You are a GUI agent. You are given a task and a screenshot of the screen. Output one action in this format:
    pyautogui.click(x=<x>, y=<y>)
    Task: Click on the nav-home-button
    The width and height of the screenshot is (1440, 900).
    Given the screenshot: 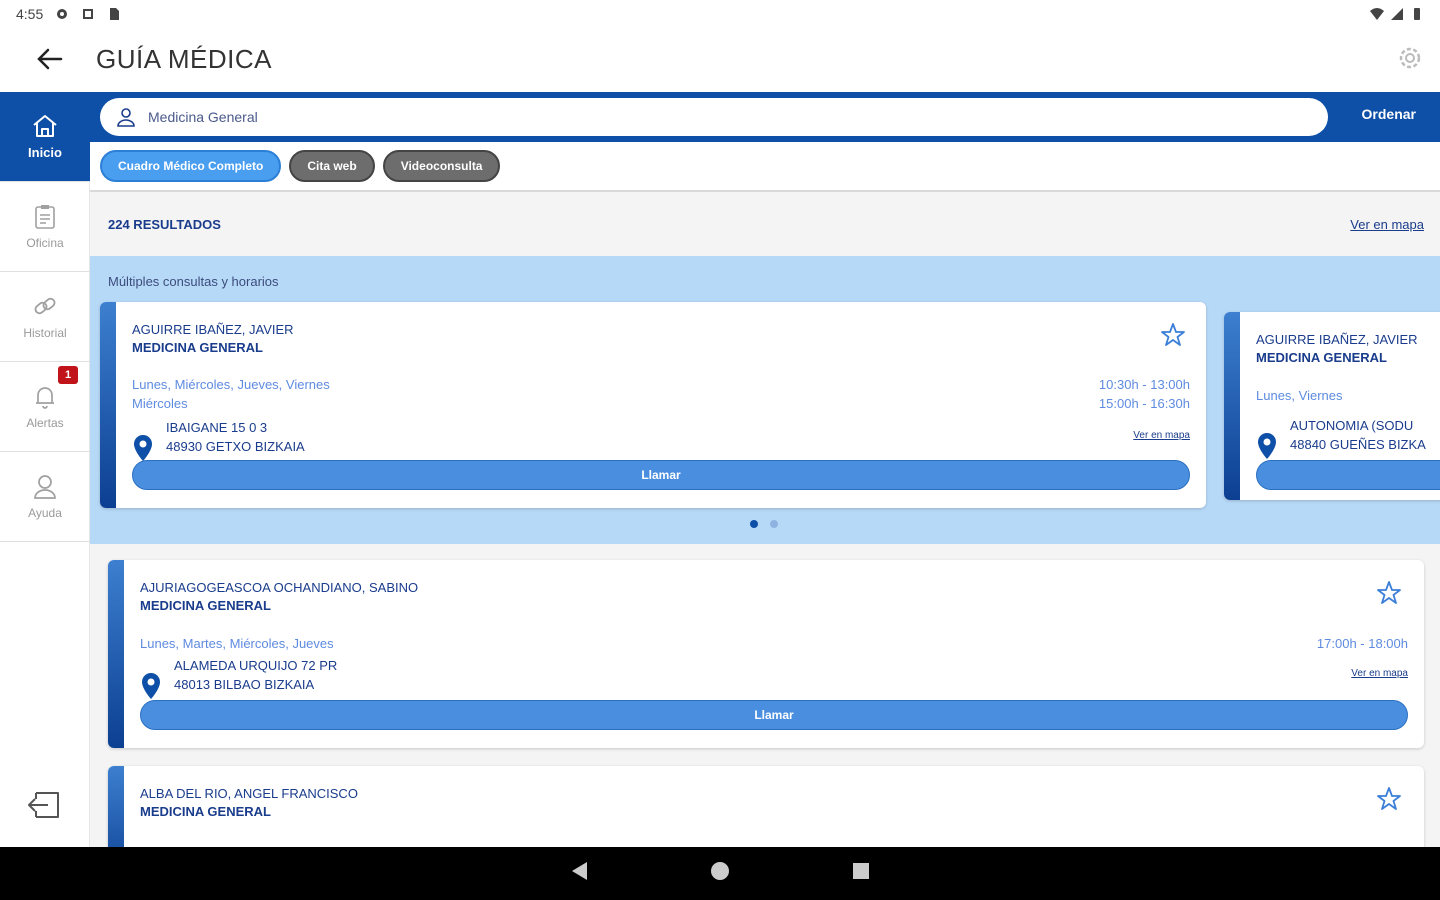 What is the action you would take?
    pyautogui.click(x=720, y=873)
    